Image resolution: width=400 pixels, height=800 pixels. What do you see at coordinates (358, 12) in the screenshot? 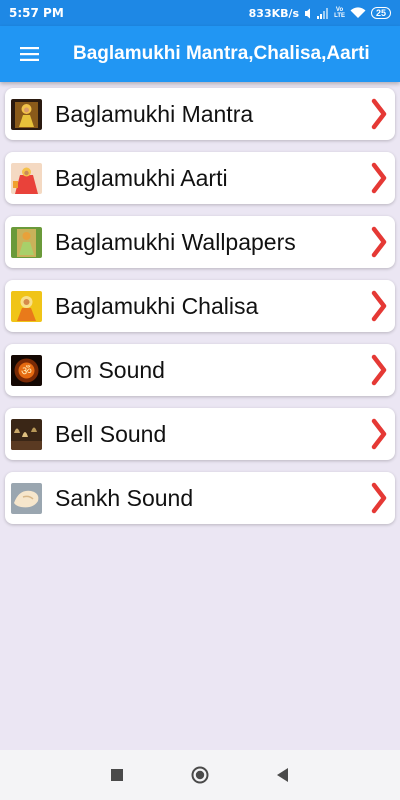
I see `wifi-icon` at bounding box center [358, 12].